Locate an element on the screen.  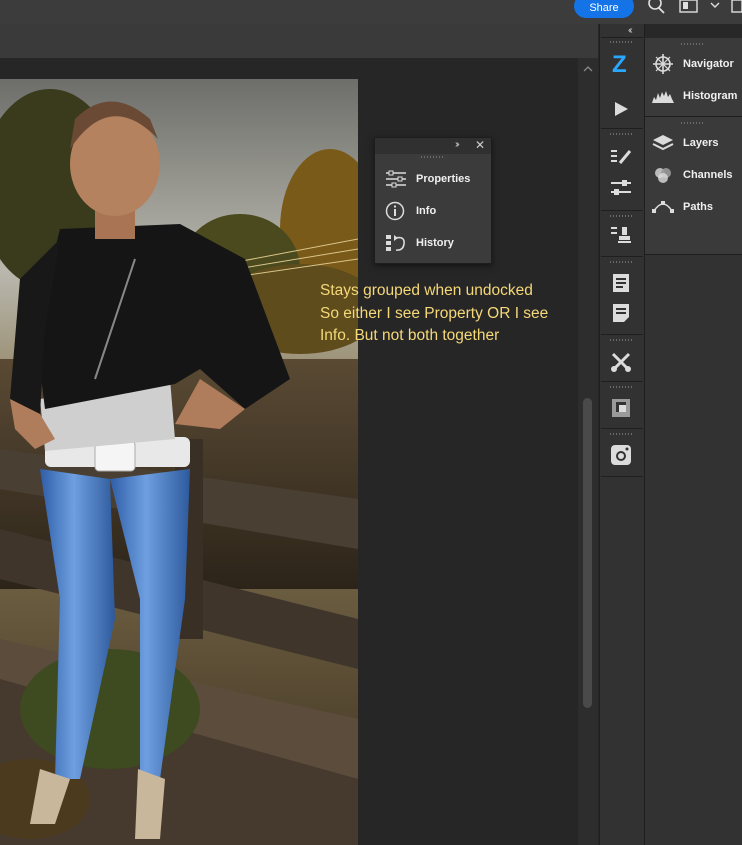
play-icon is located at coordinates (621, 109).